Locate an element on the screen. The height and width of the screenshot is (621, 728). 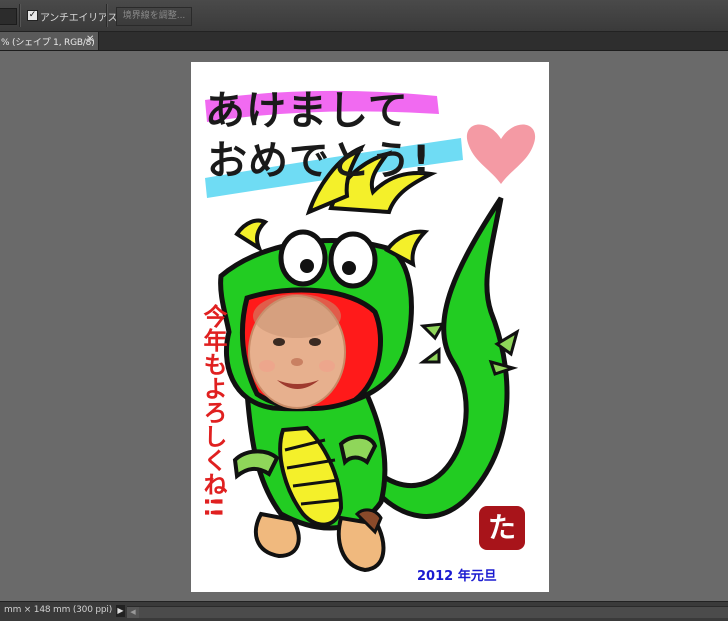
seal-character: た is located at coordinates (501, 527).